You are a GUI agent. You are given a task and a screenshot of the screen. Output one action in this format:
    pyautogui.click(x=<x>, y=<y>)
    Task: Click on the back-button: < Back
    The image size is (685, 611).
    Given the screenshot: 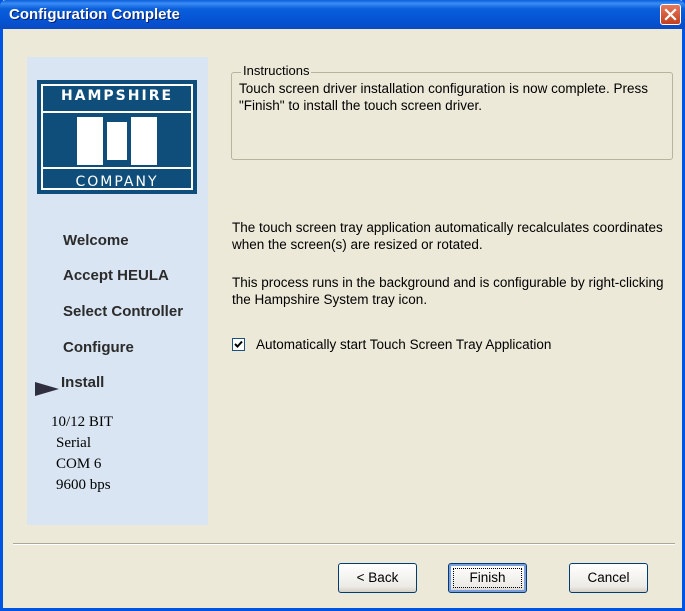 What is the action you would take?
    pyautogui.click(x=377, y=578)
    